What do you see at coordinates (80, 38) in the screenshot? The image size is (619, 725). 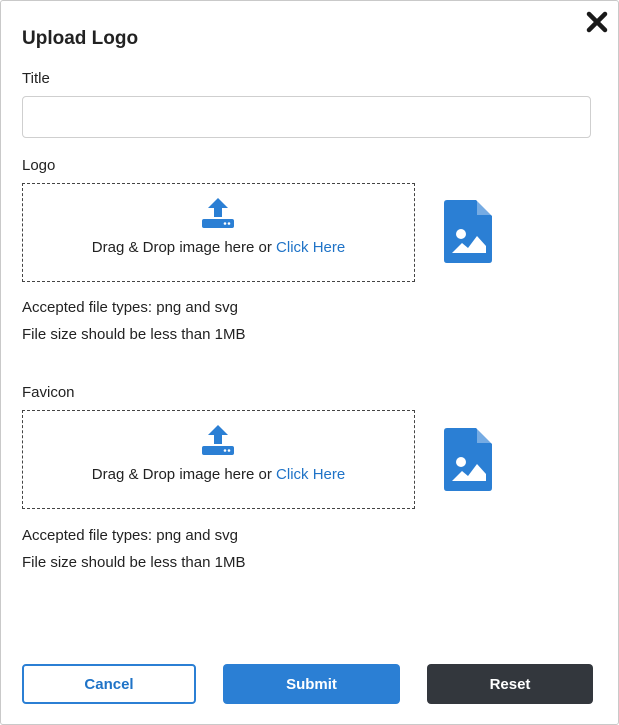 I see `dialog-title: Upload Logo` at bounding box center [80, 38].